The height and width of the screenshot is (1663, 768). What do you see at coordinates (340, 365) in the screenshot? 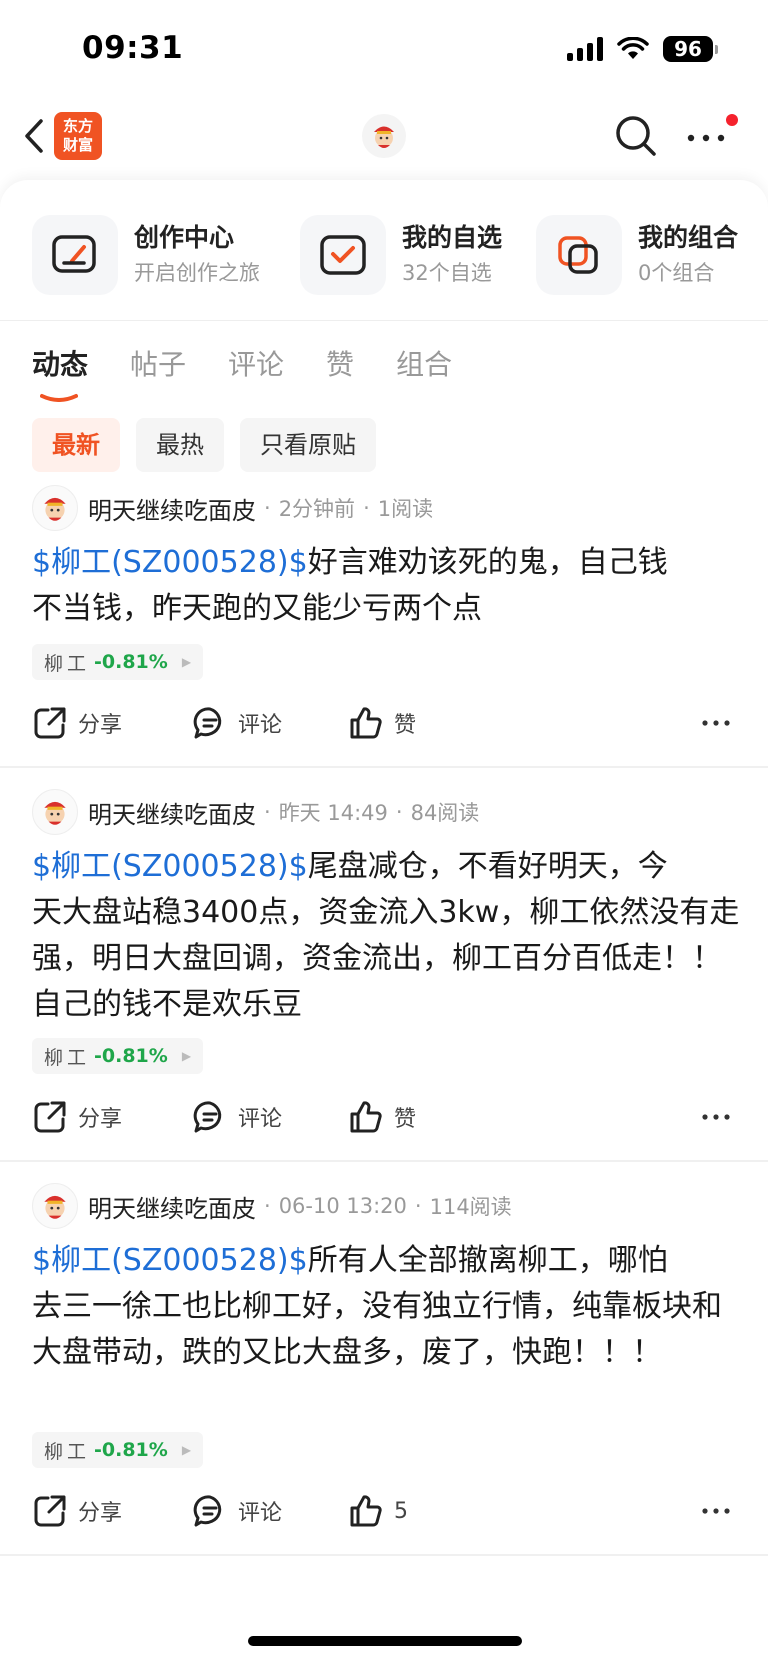
I see `tab-likes: 赞` at bounding box center [340, 365].